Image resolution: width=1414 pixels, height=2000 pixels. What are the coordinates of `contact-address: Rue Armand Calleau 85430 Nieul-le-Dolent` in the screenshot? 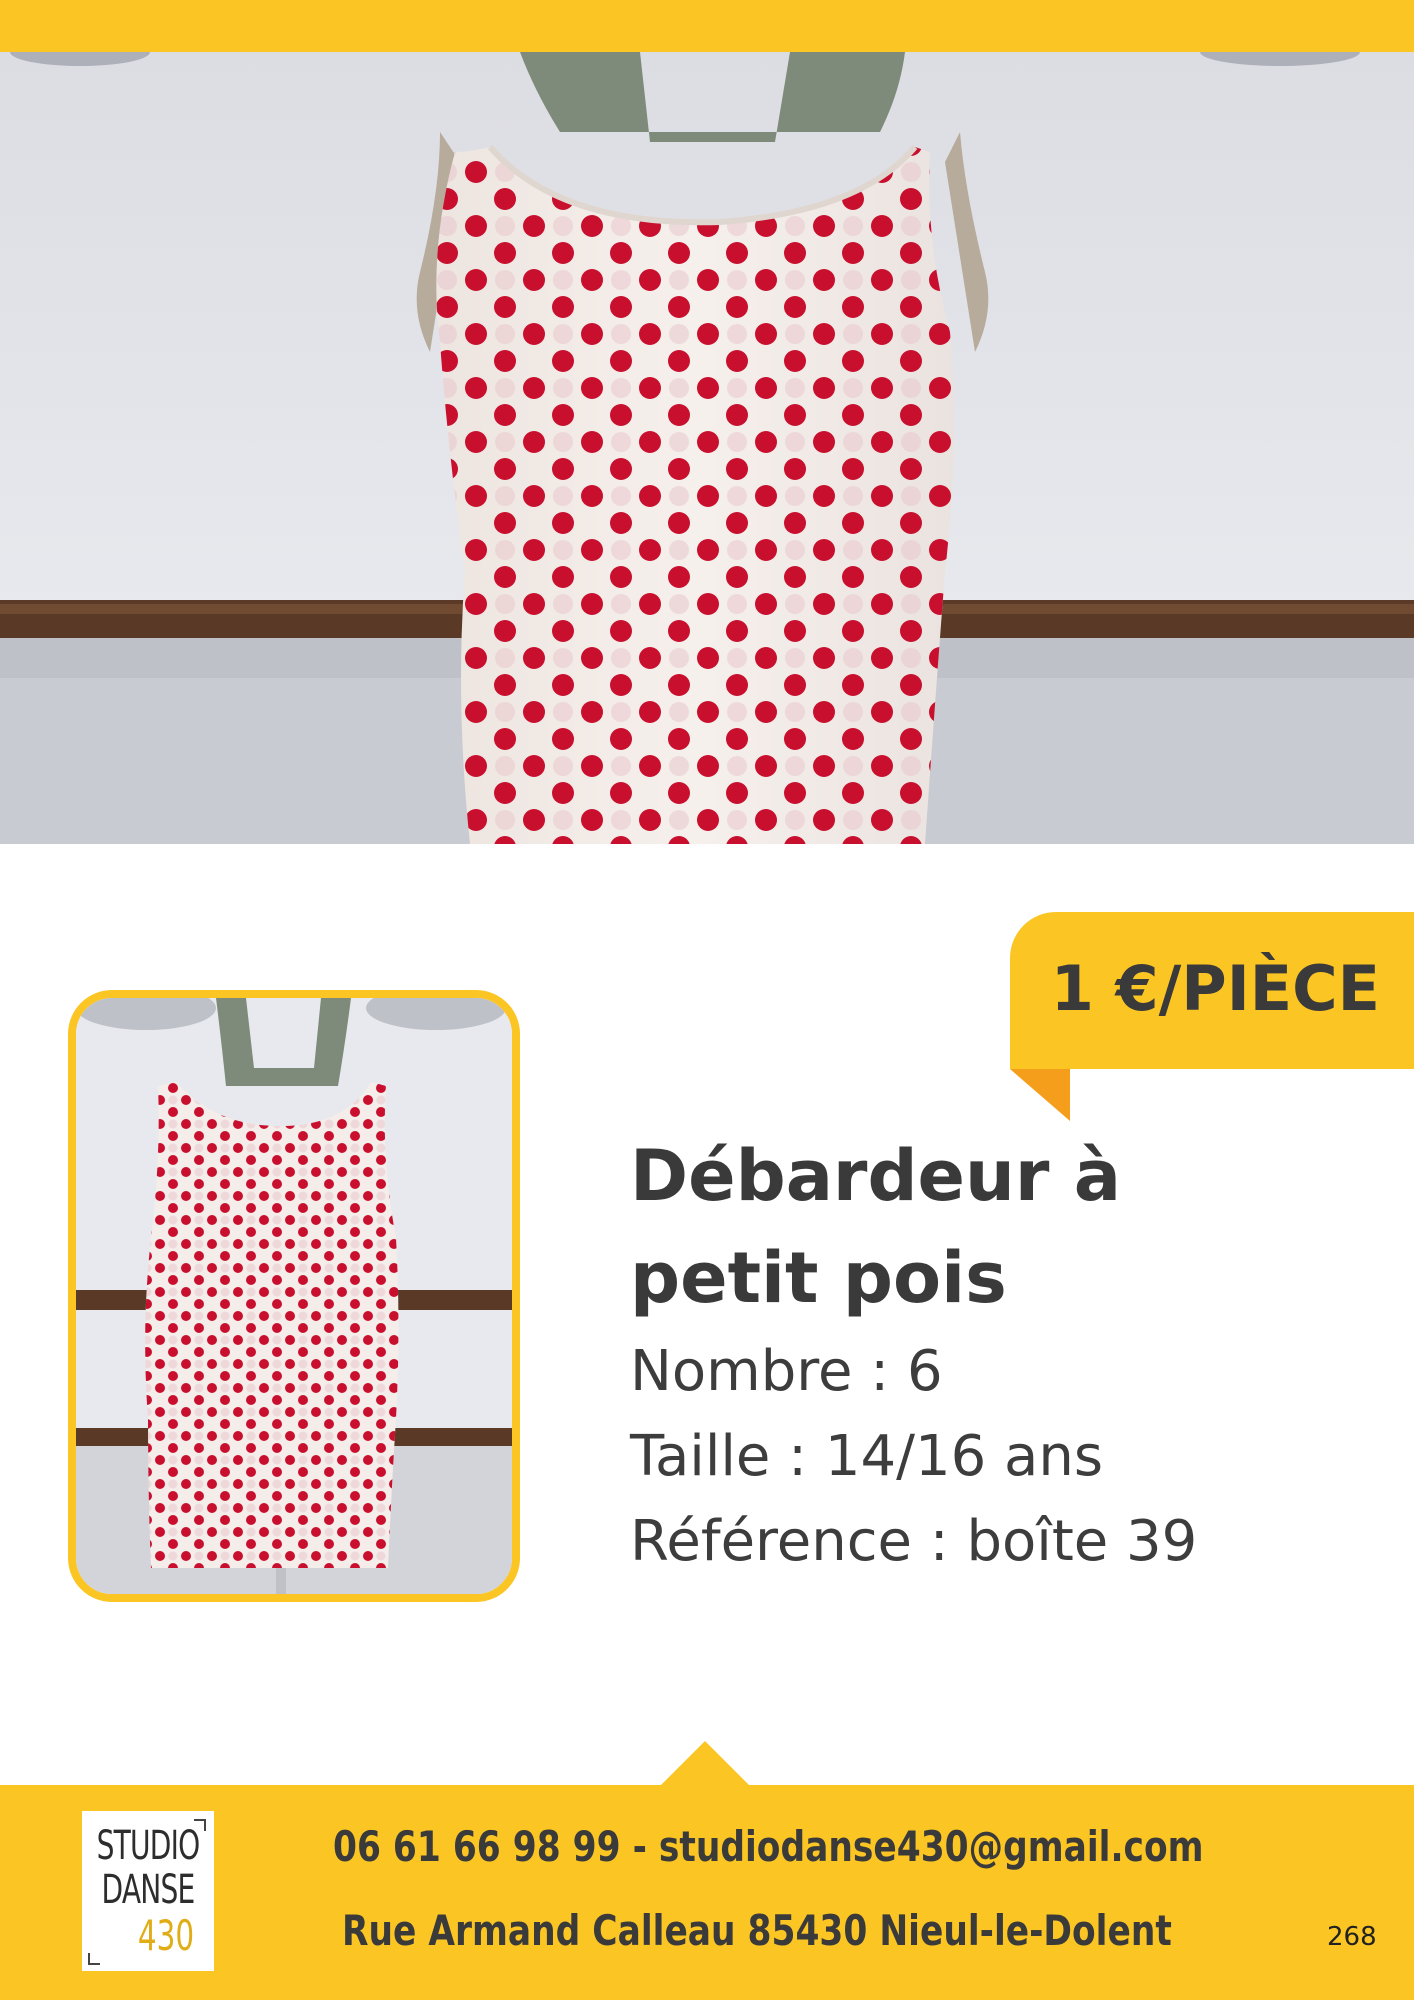 It's located at (757, 1930).